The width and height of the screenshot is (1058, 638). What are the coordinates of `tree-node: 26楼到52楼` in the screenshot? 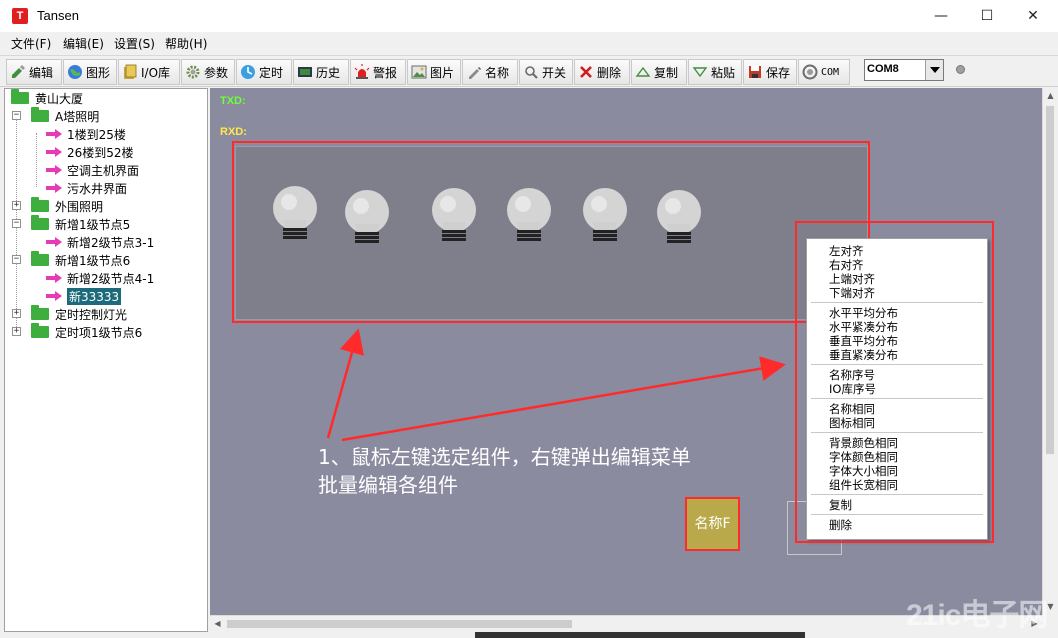 It's located at (89, 152).